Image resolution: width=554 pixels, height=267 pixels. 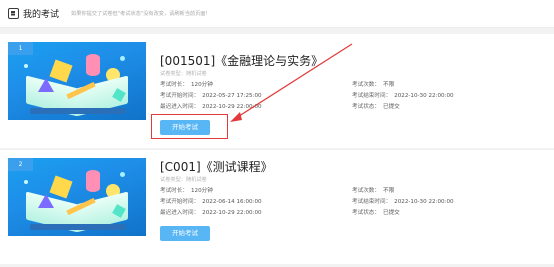 I want to click on exam-start-time: 考试开始时间： 2022-05-27 17:25:00, so click(x=211, y=95).